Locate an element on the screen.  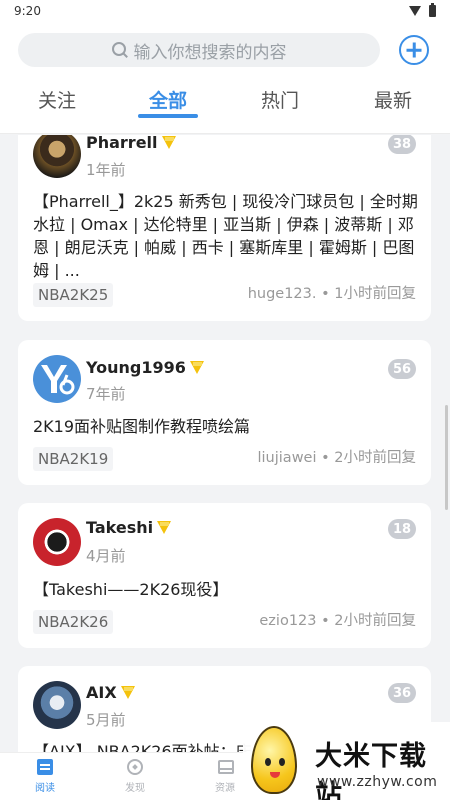
tab-bar: 关注 全部 热门 最新 is located at coordinates (225, 102).